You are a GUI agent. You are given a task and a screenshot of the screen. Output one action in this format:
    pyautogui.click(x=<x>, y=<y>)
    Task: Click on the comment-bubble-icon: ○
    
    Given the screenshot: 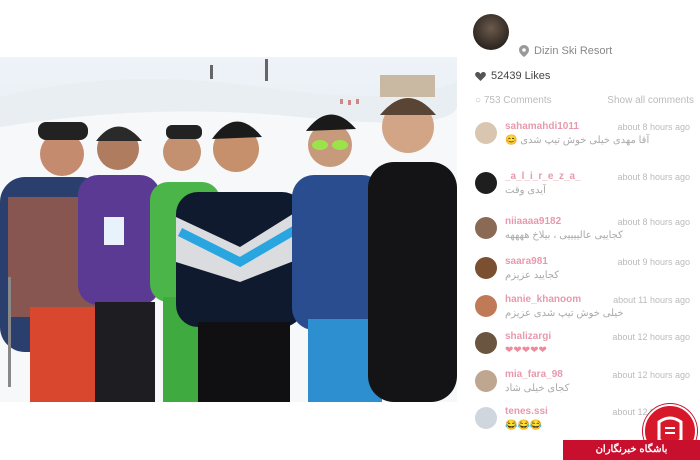 What is the action you would take?
    pyautogui.click(x=479, y=100)
    